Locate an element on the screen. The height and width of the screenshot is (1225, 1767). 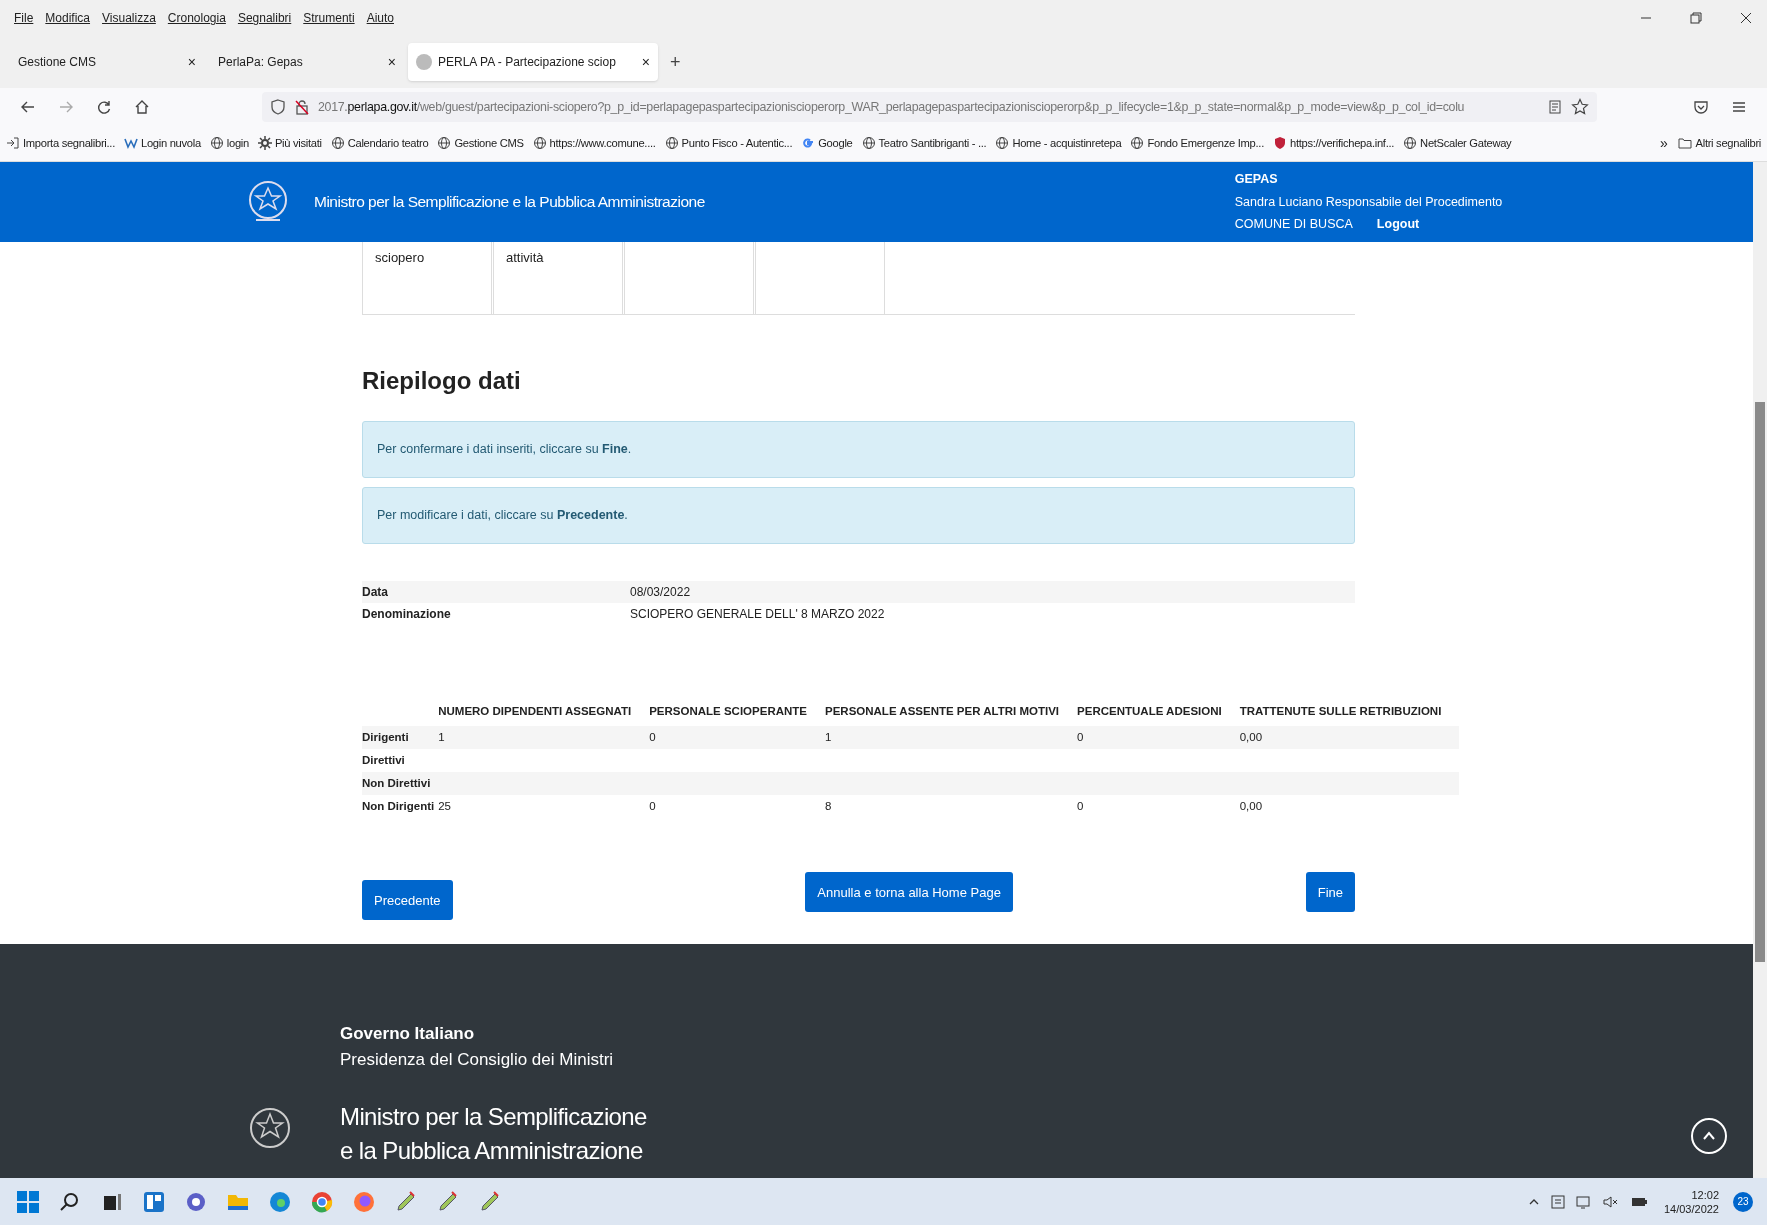
insecure-lock-icon is located at coordinates (302, 107).